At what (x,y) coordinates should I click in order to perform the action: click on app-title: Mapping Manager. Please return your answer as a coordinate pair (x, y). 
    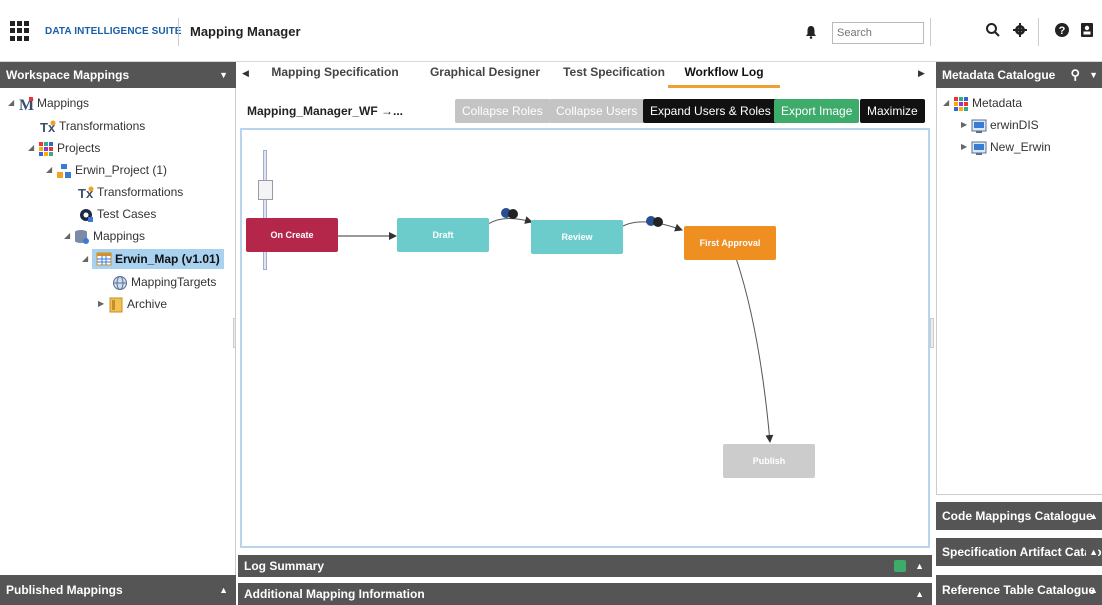
    Looking at the image, I should click on (245, 31).